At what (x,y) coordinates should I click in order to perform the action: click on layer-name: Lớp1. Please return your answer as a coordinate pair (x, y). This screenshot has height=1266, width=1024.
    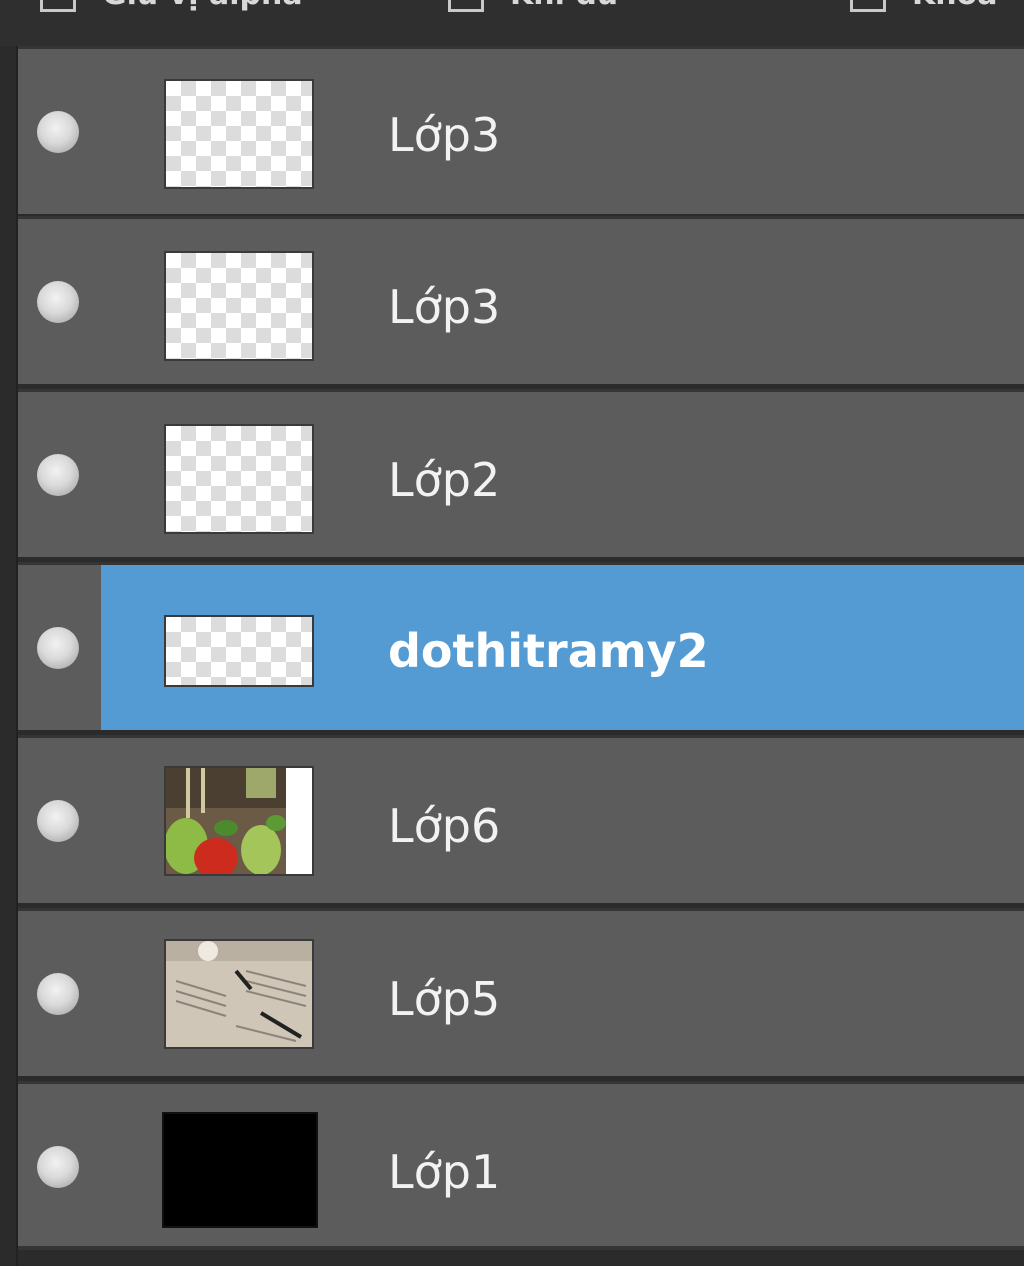
    Looking at the image, I should click on (444, 1172).